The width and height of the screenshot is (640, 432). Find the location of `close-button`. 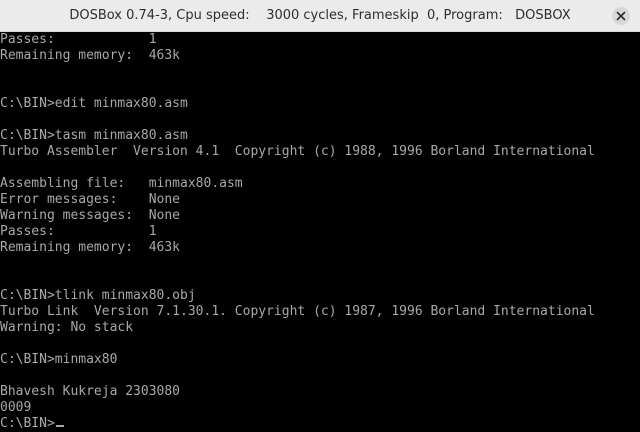

close-button is located at coordinates (621, 16).